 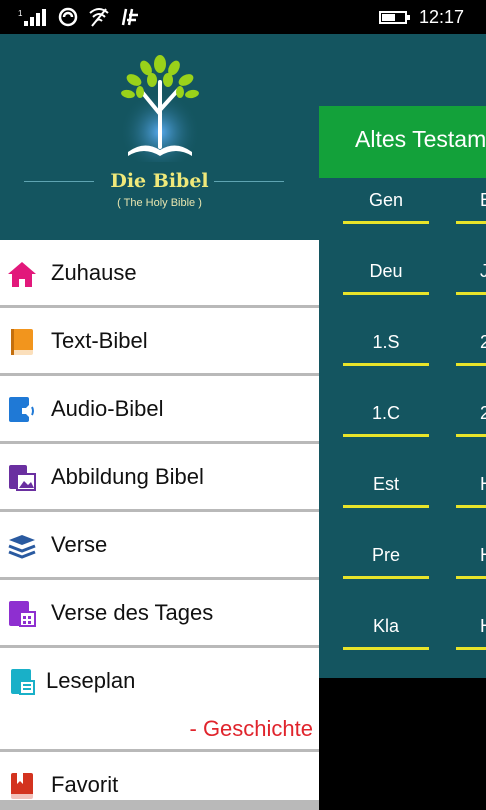 I want to click on battery-icon, so click(x=394, y=17).